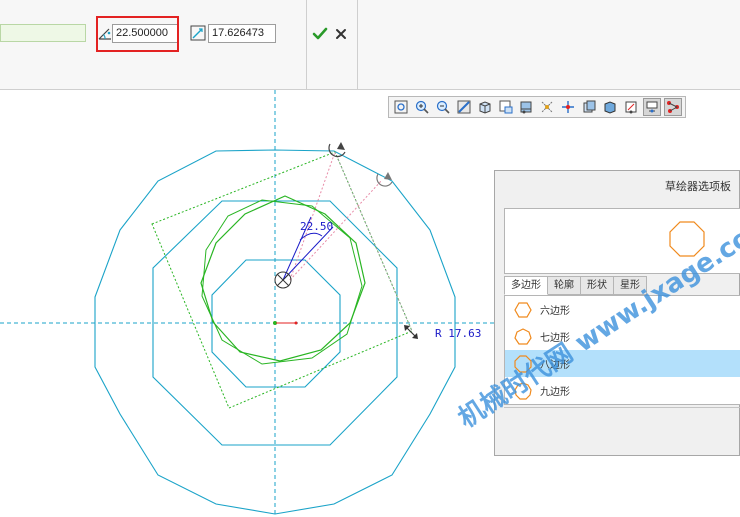 The width and height of the screenshot is (740, 517). I want to click on palette-title: 草绘器选项板, so click(698, 186).